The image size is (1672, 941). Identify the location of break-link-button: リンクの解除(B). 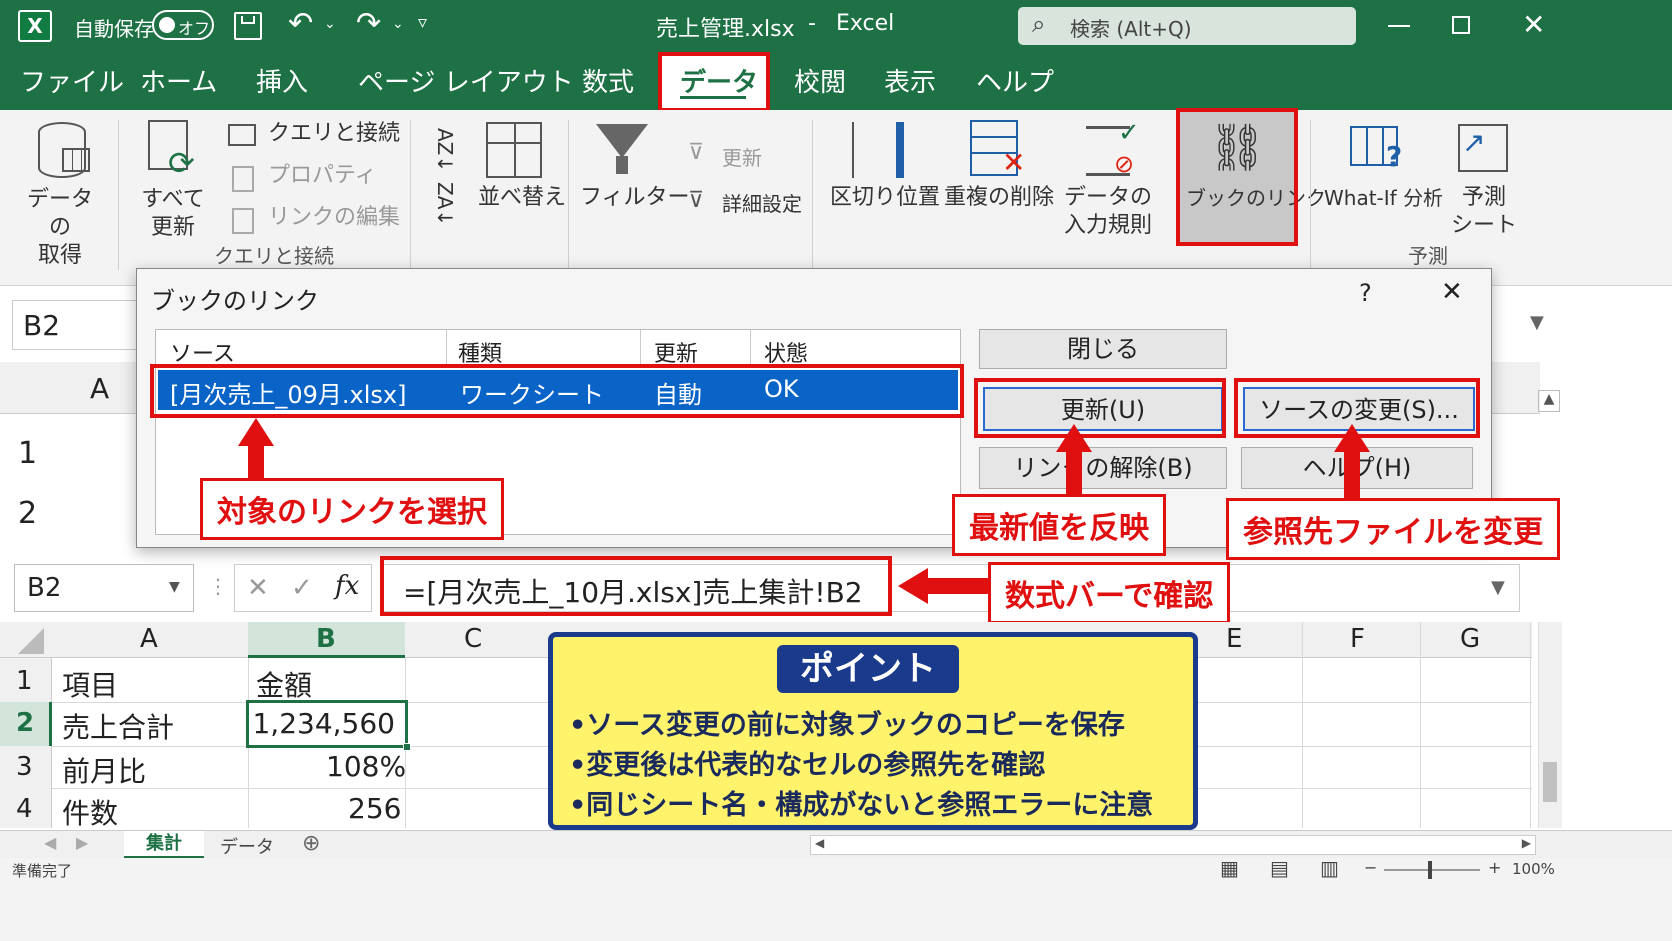
(1103, 468).